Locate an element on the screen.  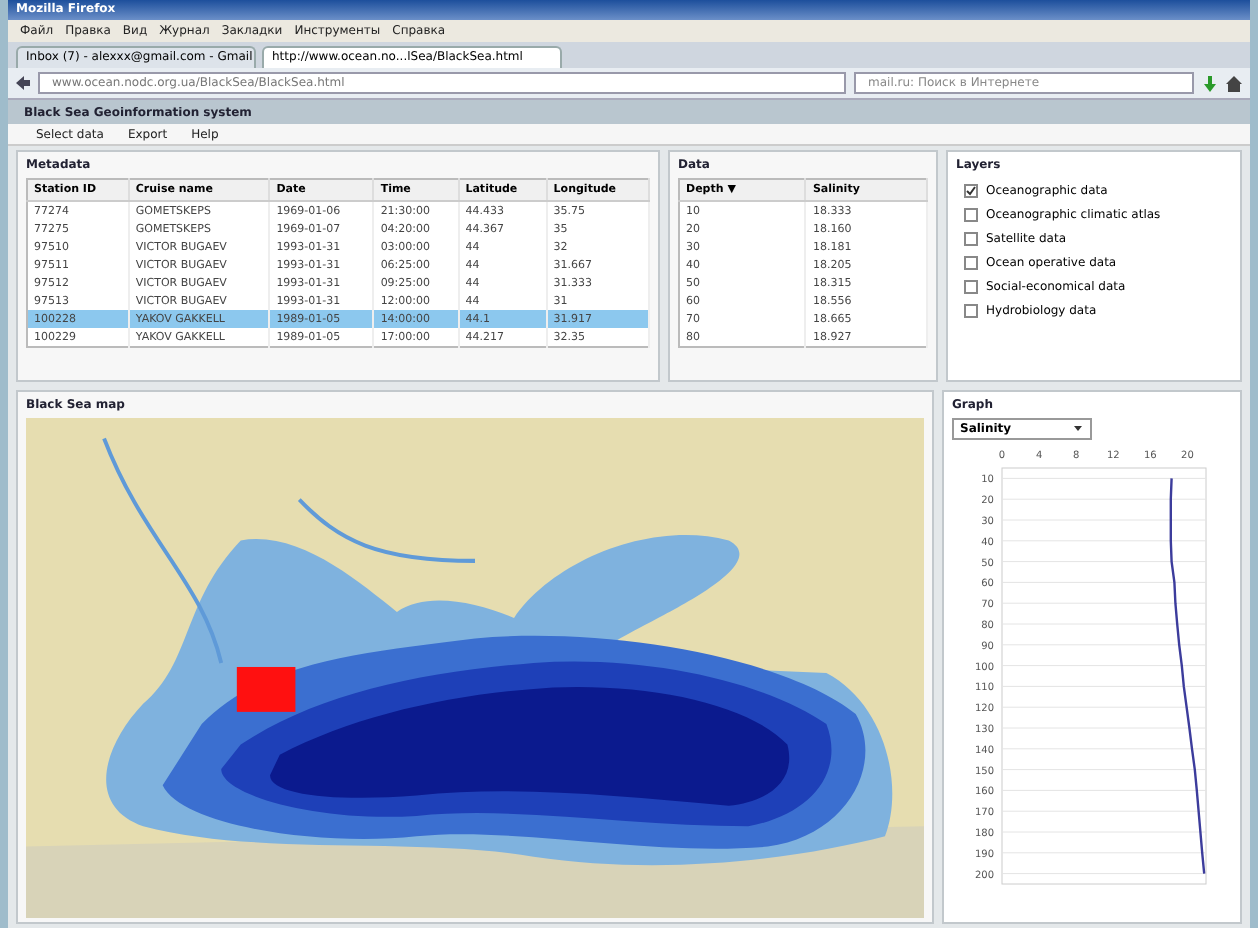
caret-icon is located at coordinates (1078, 428).